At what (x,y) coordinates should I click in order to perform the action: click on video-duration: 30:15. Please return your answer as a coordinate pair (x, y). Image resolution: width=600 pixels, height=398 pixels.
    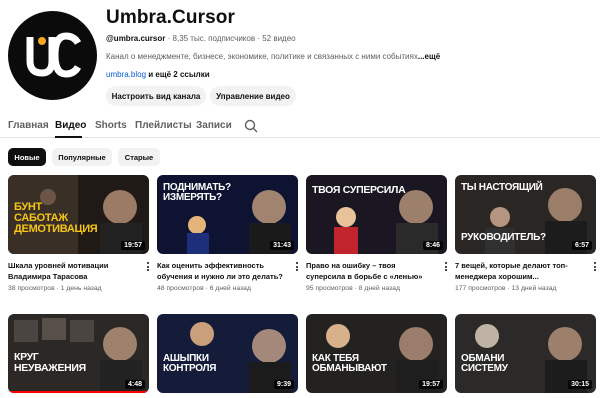
    Looking at the image, I should click on (580, 384).